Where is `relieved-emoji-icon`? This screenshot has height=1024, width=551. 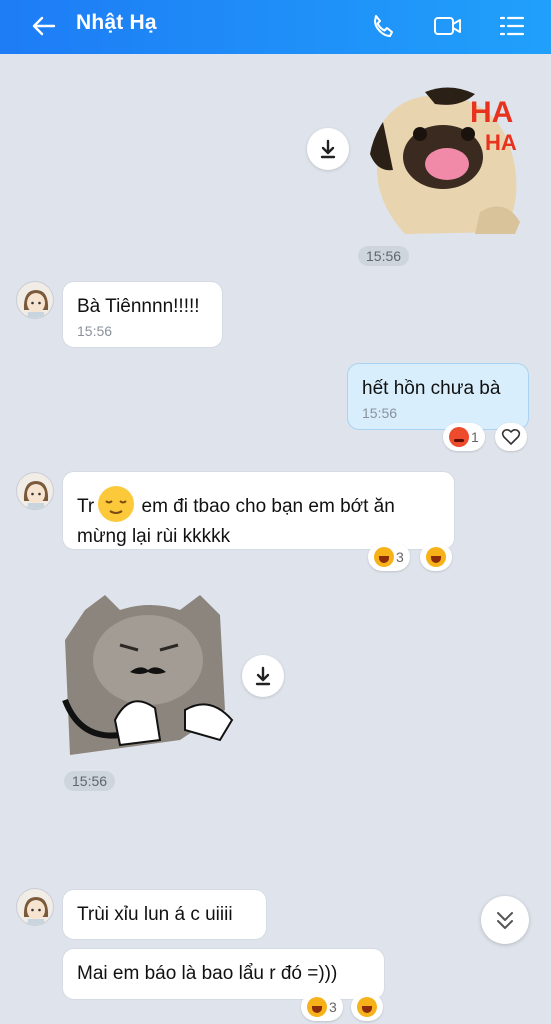
relieved-emoji-icon is located at coordinates (116, 504).